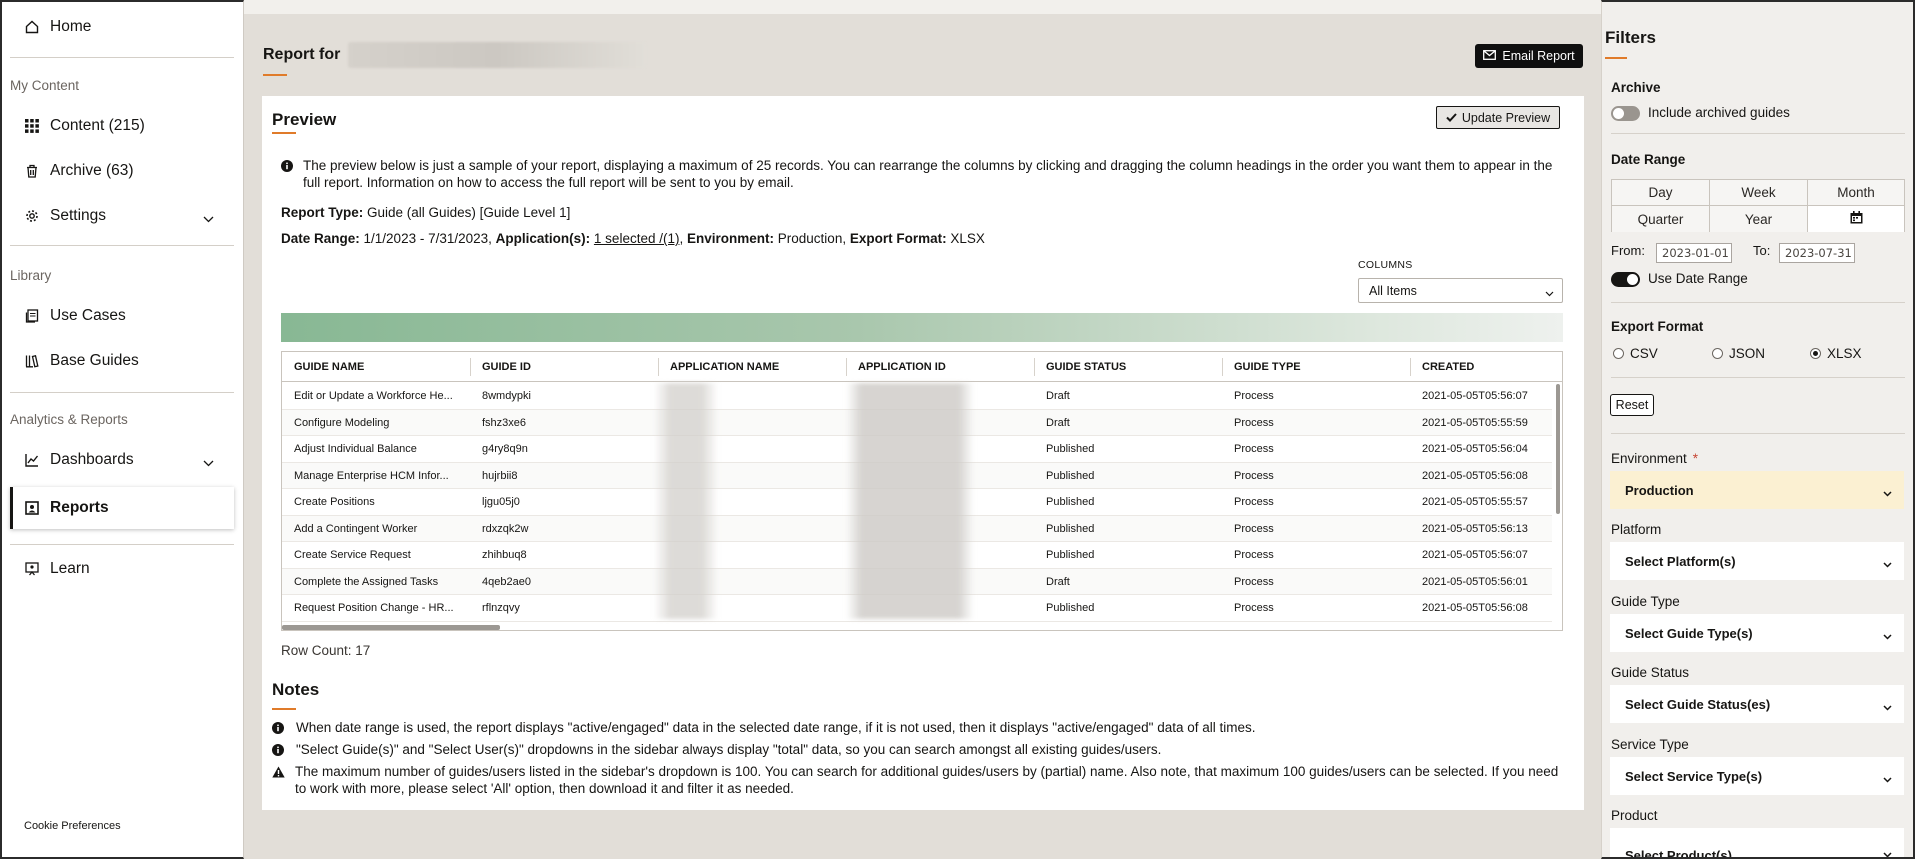 This screenshot has width=1915, height=859. I want to click on cell-guide-id: 4qeb2ae0, so click(506, 581).